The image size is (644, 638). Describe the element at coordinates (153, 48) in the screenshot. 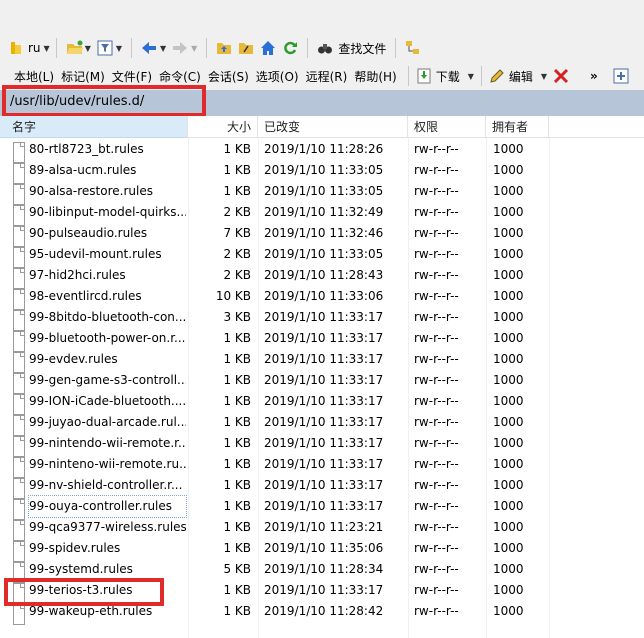

I see `back-button: ▼` at that location.